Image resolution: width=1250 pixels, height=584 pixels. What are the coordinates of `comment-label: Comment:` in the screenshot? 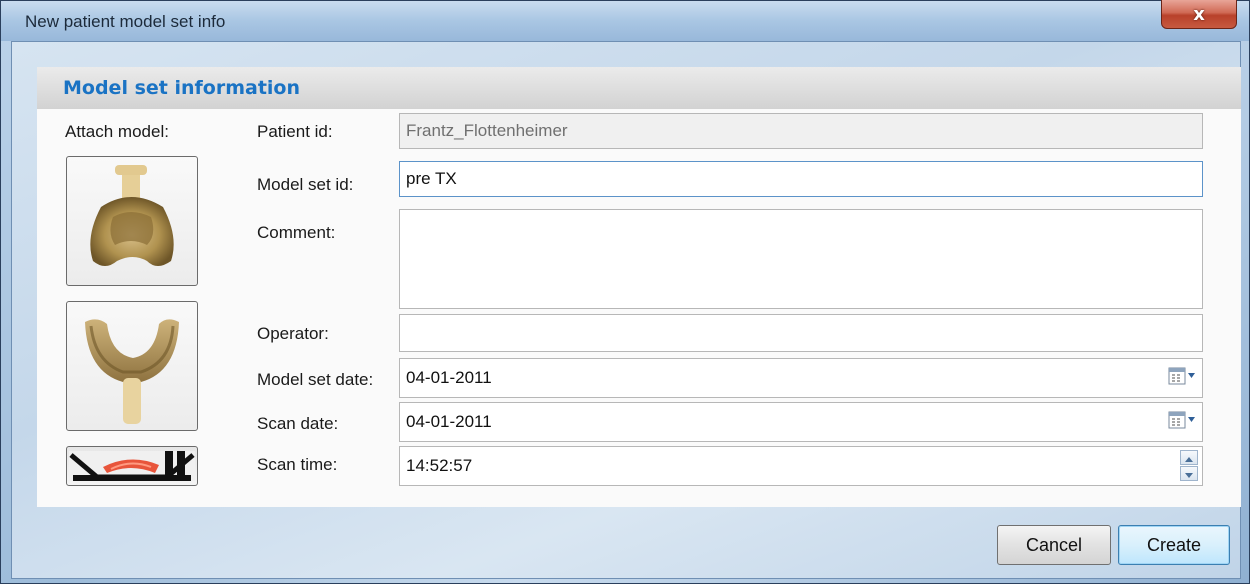 It's located at (296, 232).